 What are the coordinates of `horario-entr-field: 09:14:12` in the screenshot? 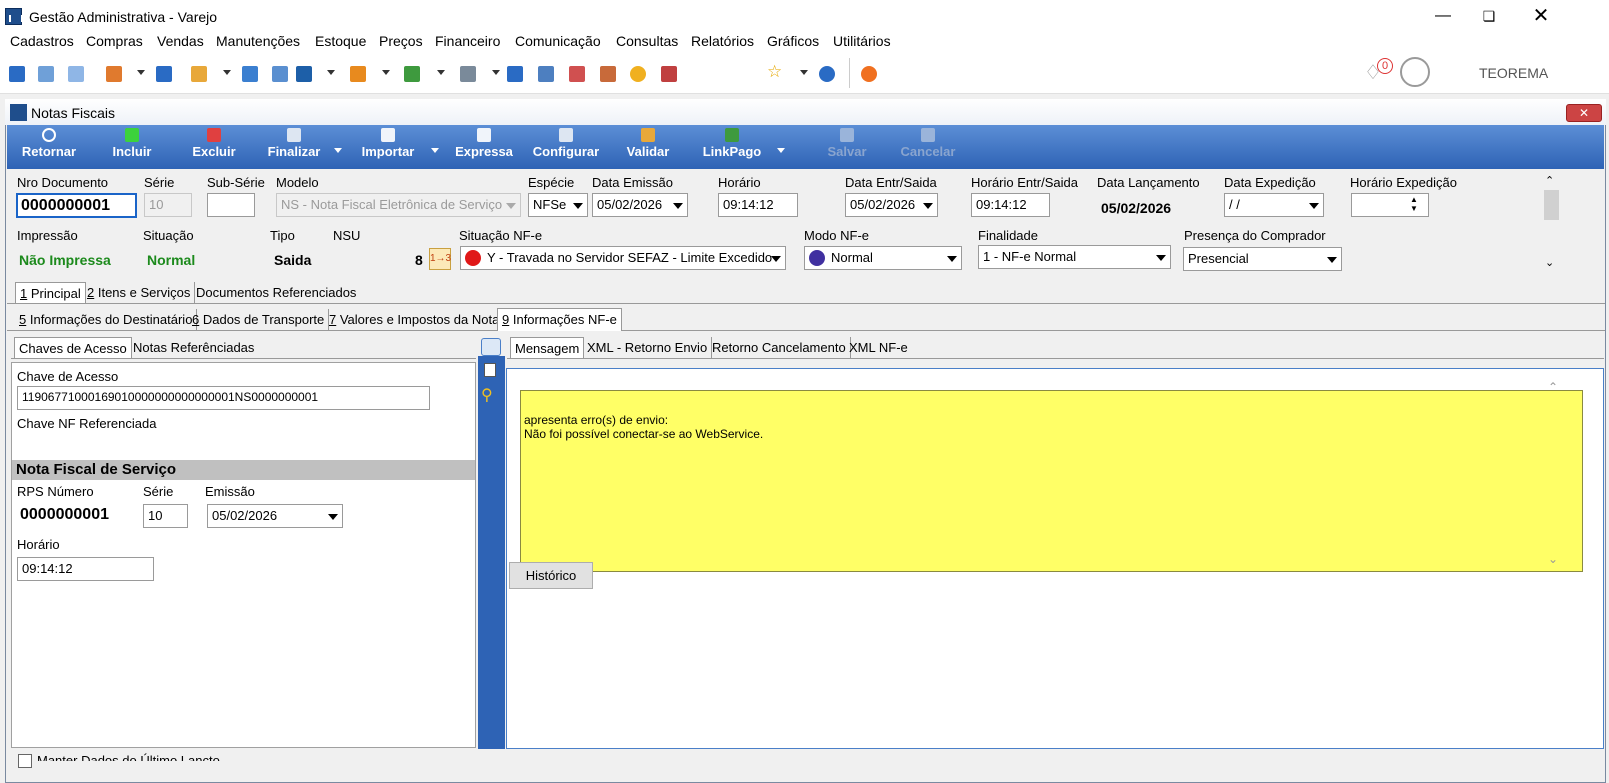 It's located at (1010, 205).